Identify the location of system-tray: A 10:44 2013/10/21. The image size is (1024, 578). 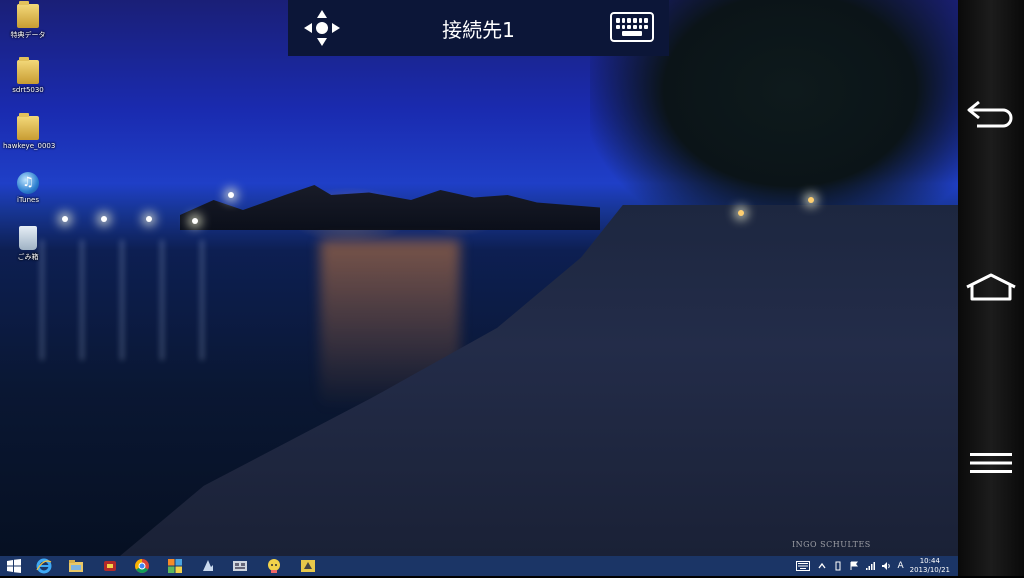
(872, 566).